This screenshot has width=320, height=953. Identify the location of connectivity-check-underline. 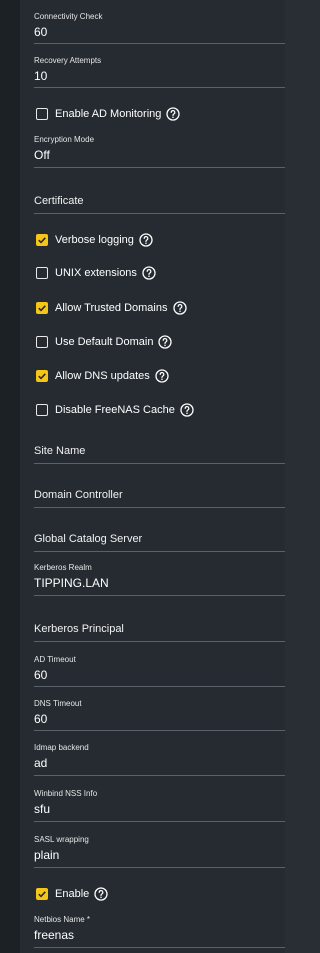
(159, 43).